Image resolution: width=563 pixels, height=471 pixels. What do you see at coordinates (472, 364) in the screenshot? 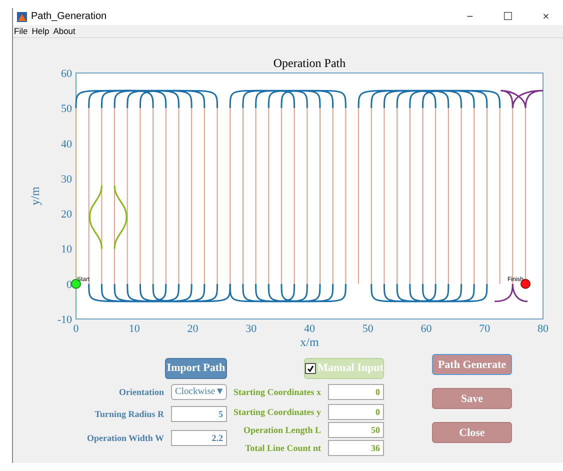
I see `path-generate-button: Path Generate` at bounding box center [472, 364].